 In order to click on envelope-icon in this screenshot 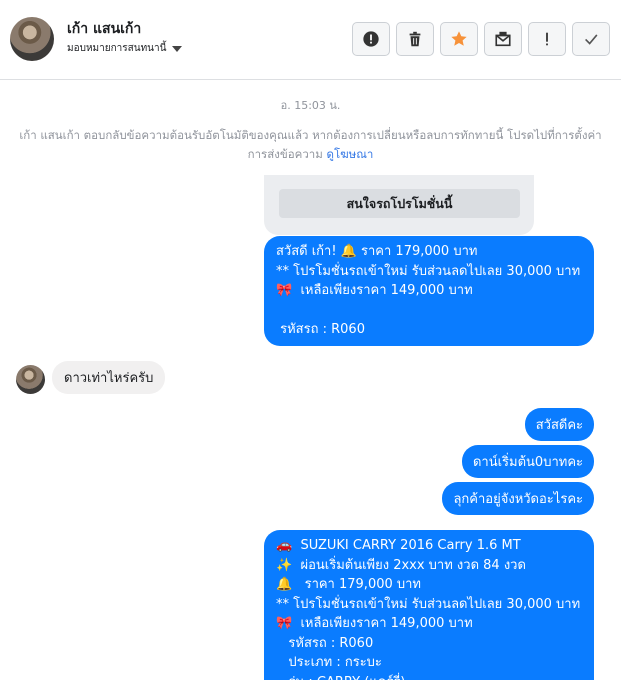, I will do `click(503, 39)`.